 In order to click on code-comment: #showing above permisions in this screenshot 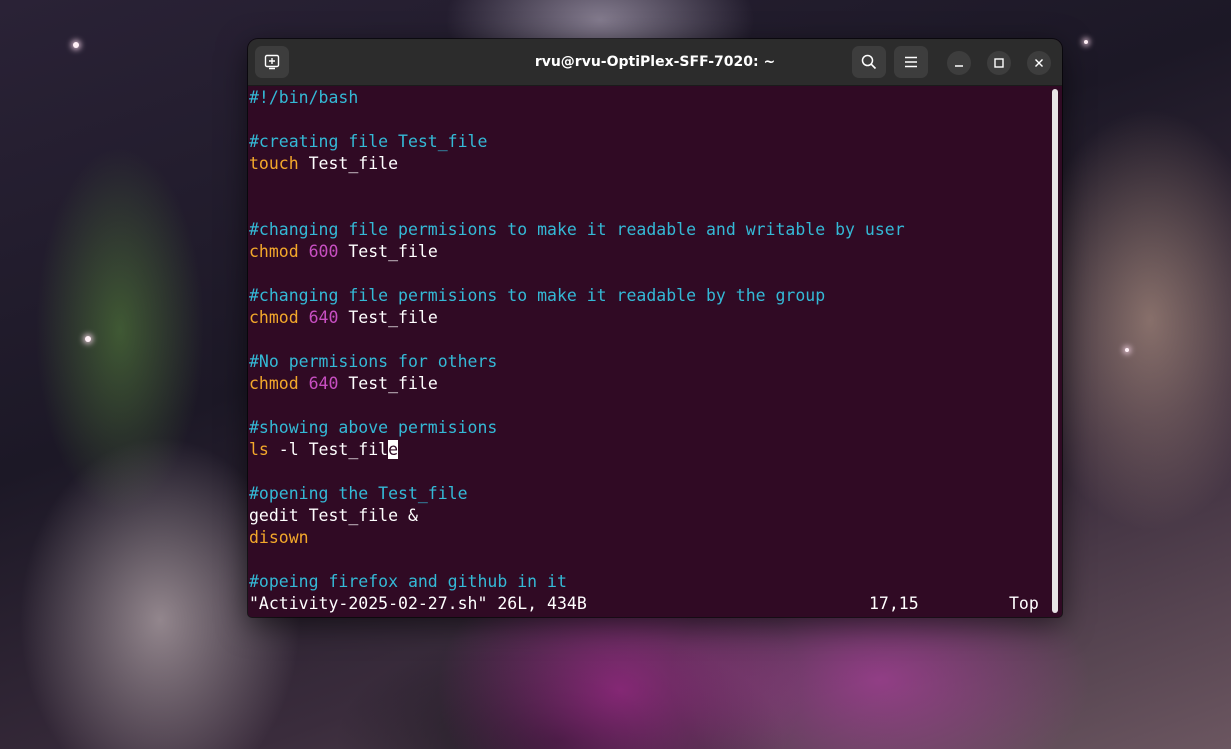, I will do `click(373, 427)`.